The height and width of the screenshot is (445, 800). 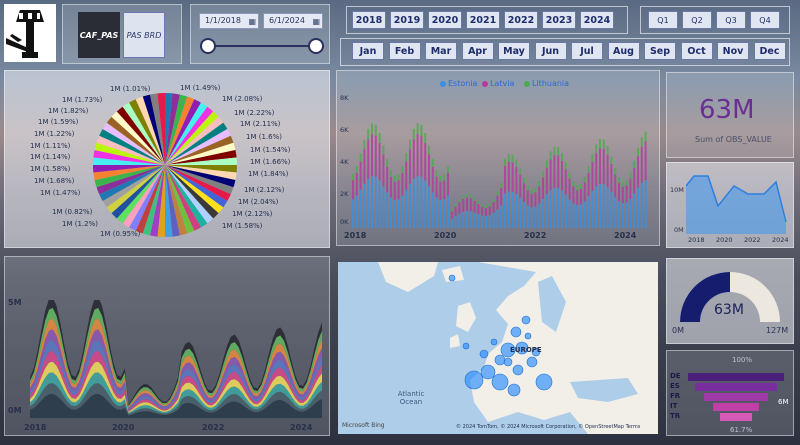 What do you see at coordinates (445, 20) in the screenshot?
I see `year-chip-2020: 2020` at bounding box center [445, 20].